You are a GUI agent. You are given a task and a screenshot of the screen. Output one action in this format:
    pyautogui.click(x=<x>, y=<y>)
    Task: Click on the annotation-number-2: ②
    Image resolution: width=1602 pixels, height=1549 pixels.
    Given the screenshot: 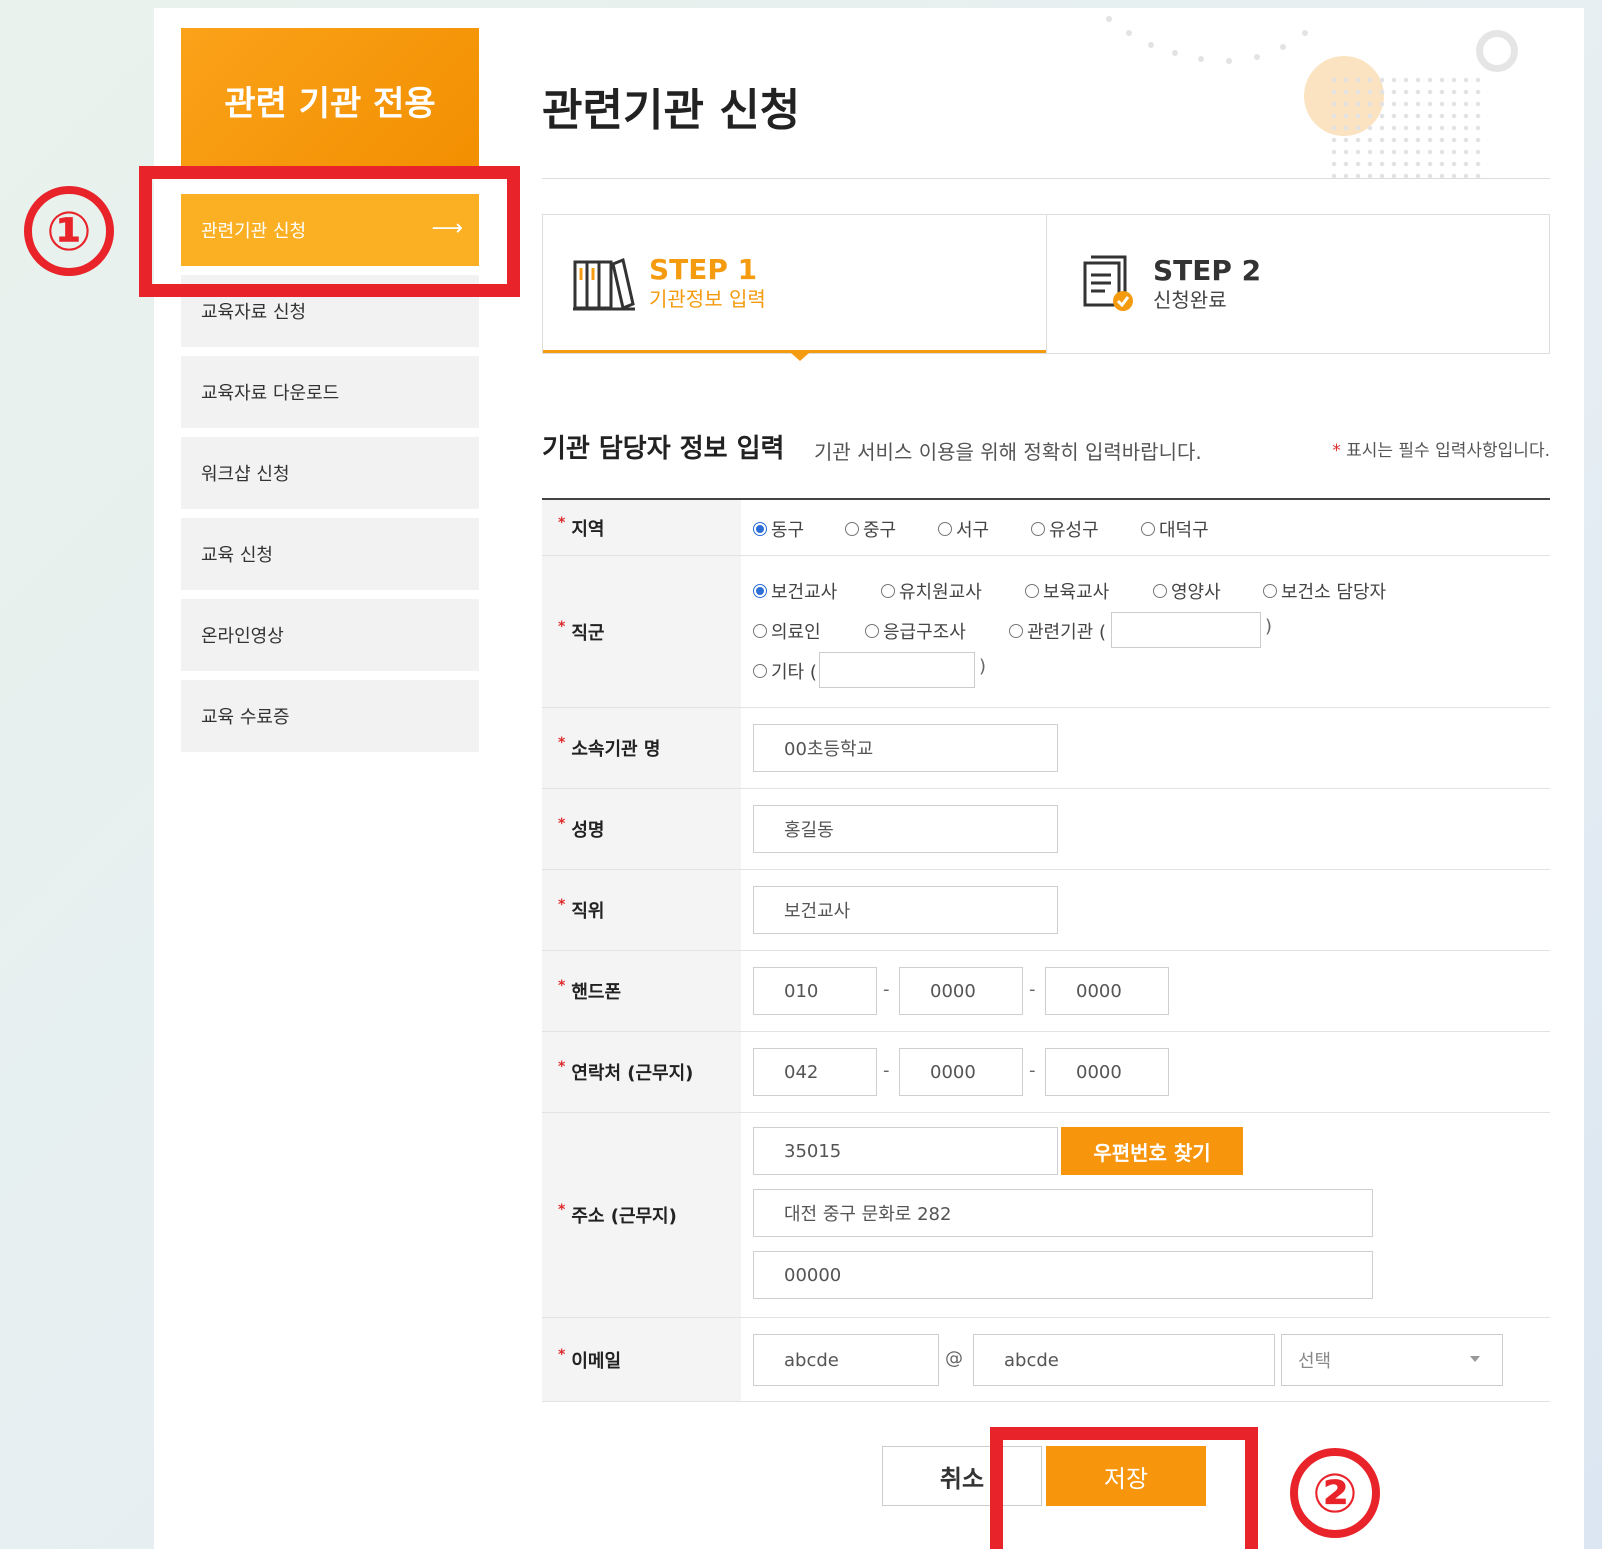 What is the action you would take?
    pyautogui.click(x=1335, y=1493)
    